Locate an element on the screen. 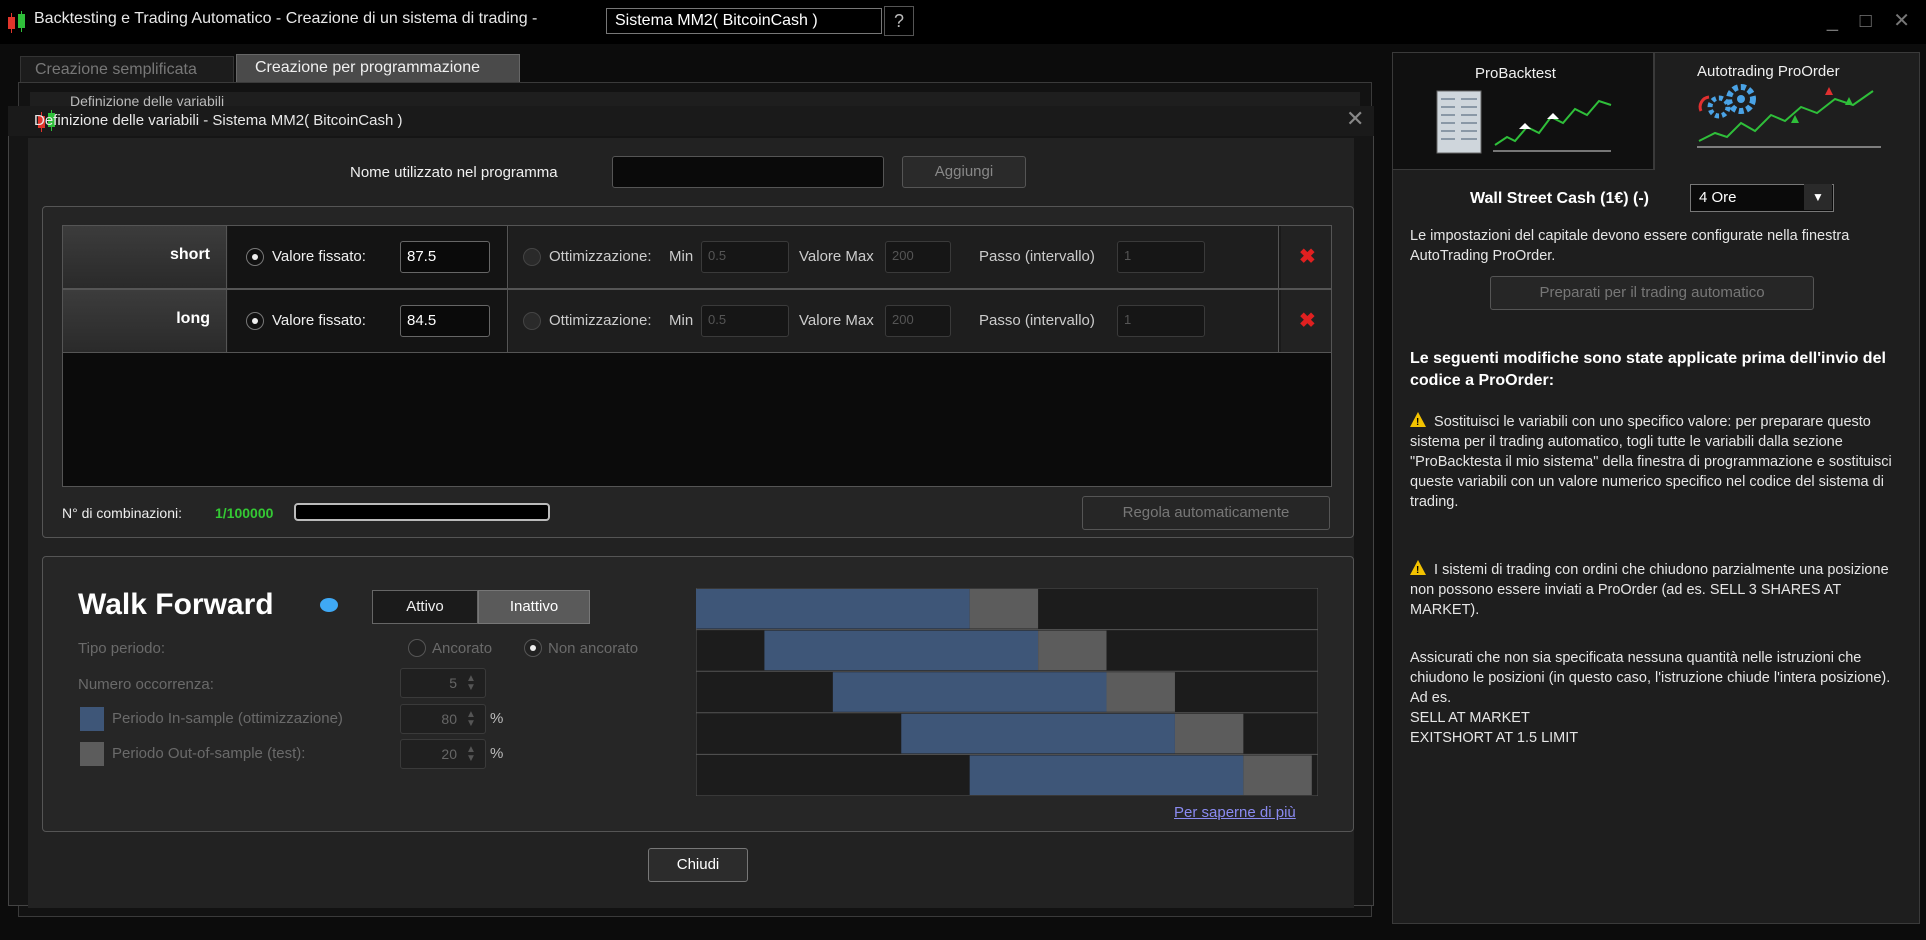 The height and width of the screenshot is (940, 1926). insample-swatch is located at coordinates (92, 719).